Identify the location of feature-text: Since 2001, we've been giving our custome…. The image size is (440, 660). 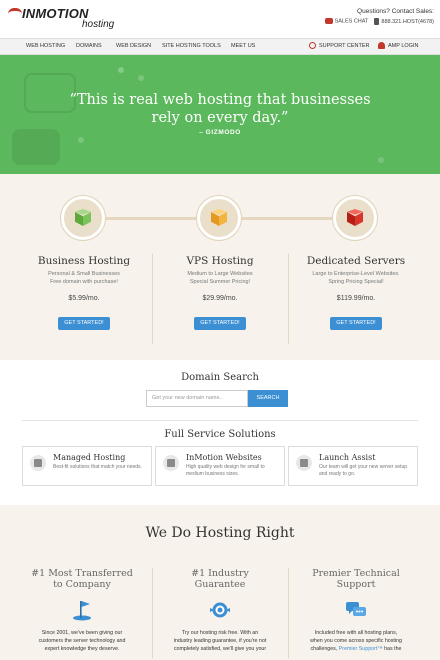
(82, 641).